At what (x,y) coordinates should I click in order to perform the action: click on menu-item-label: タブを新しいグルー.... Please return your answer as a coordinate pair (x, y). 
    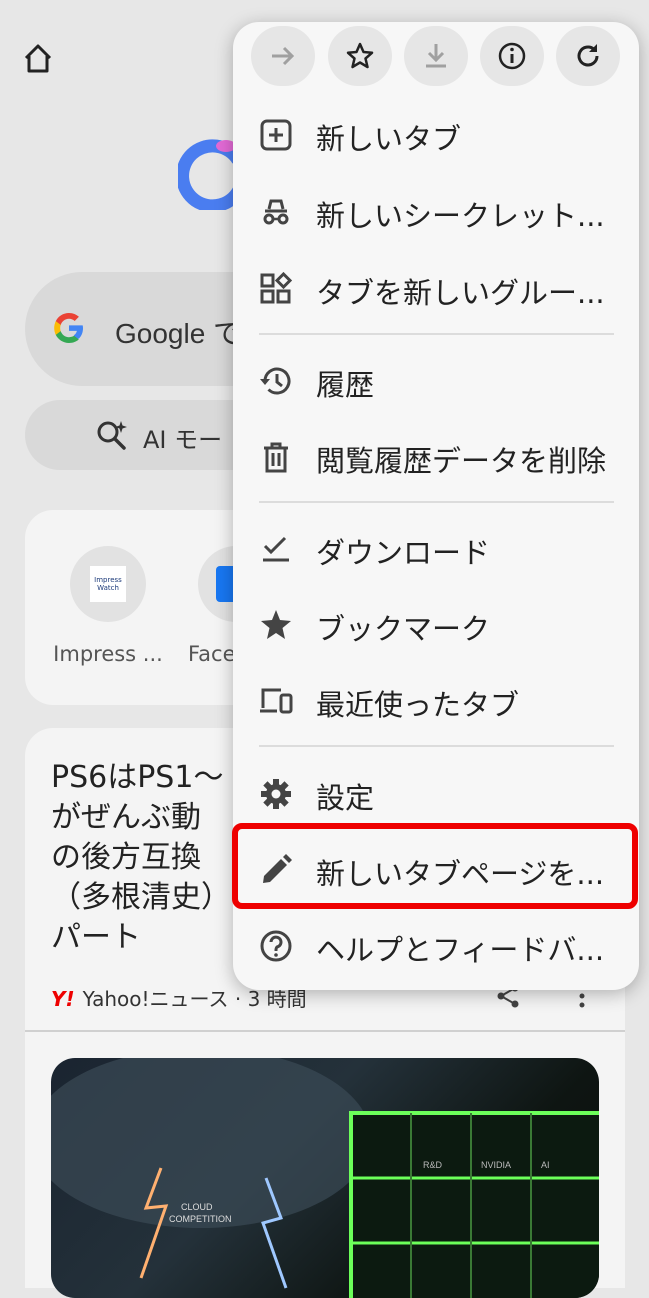
    Looking at the image, I should click on (460, 293).